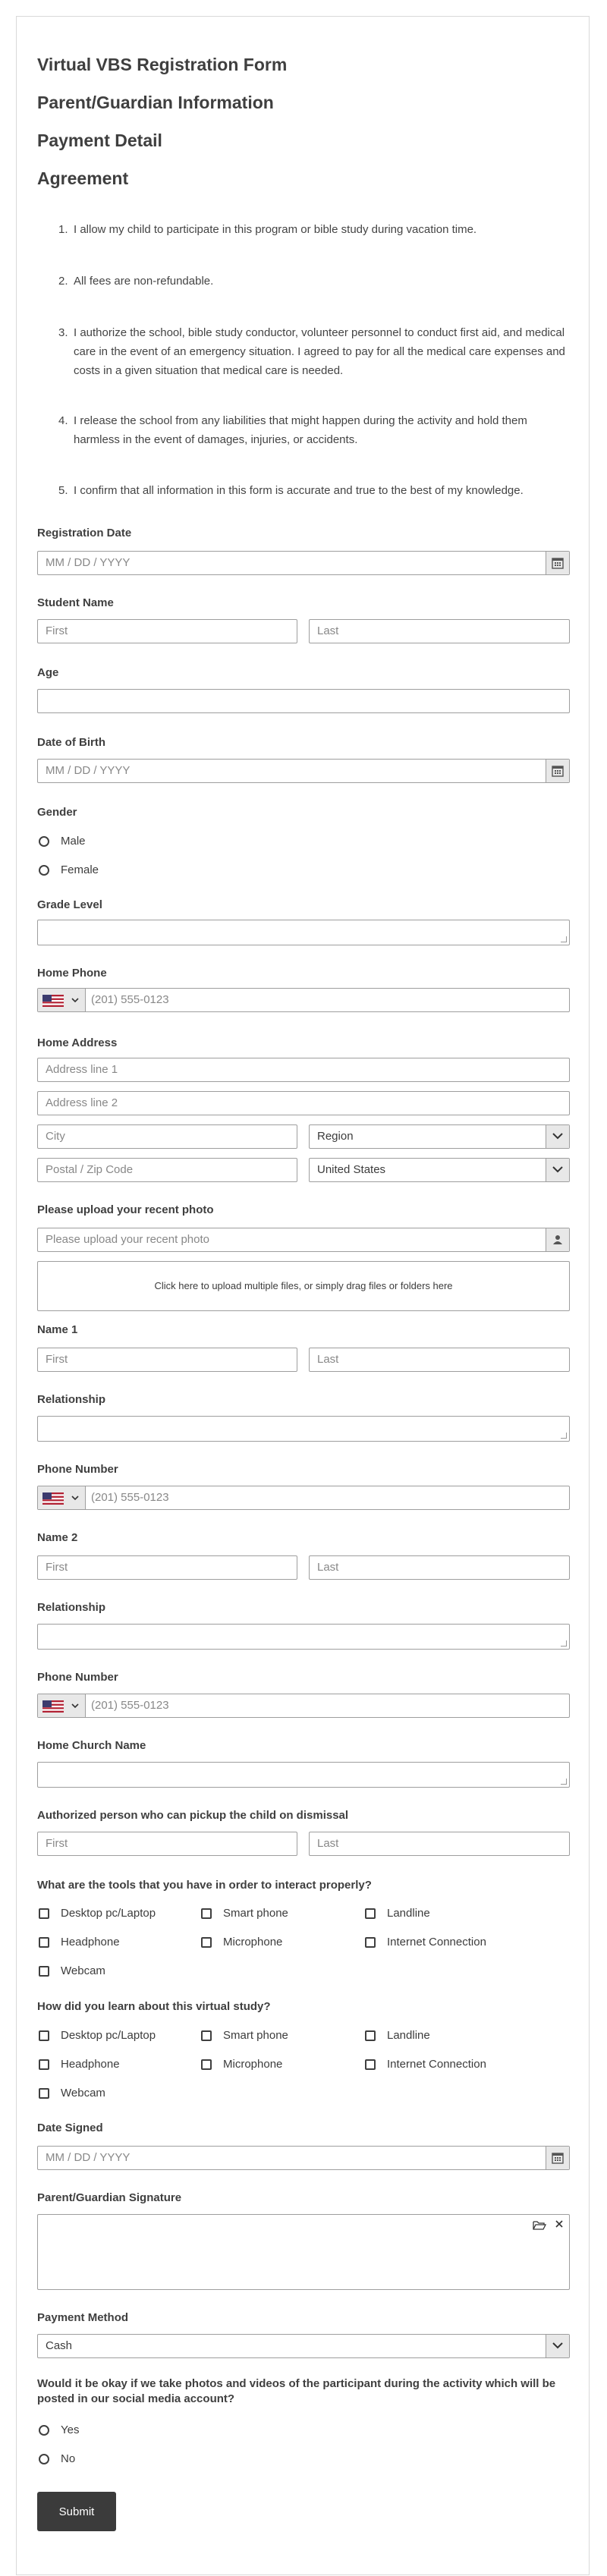 The height and width of the screenshot is (2576, 607). What do you see at coordinates (557, 1239) in the screenshot?
I see `upload-icon` at bounding box center [557, 1239].